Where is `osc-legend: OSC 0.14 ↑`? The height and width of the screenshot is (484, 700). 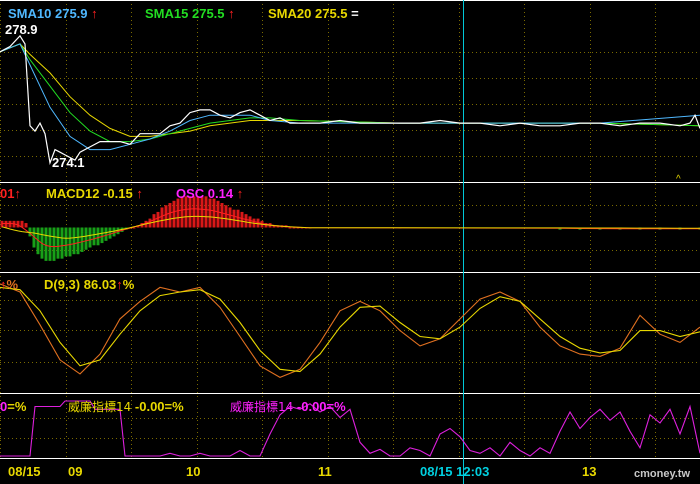
osc-legend: OSC 0.14 ↑ is located at coordinates (209, 193).